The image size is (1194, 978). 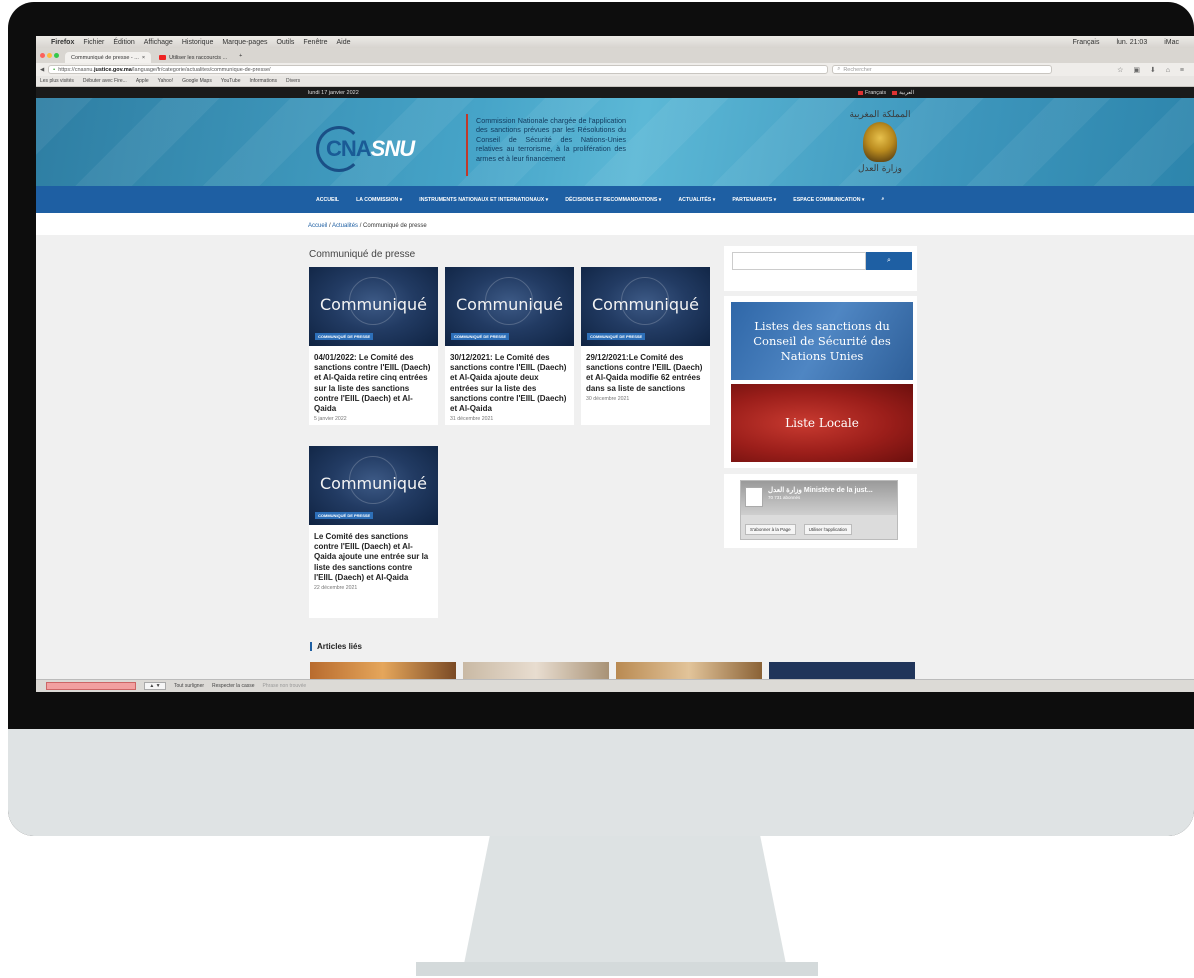 What do you see at coordinates (54, 69) in the screenshot?
I see `lock-icon: ▪` at bounding box center [54, 69].